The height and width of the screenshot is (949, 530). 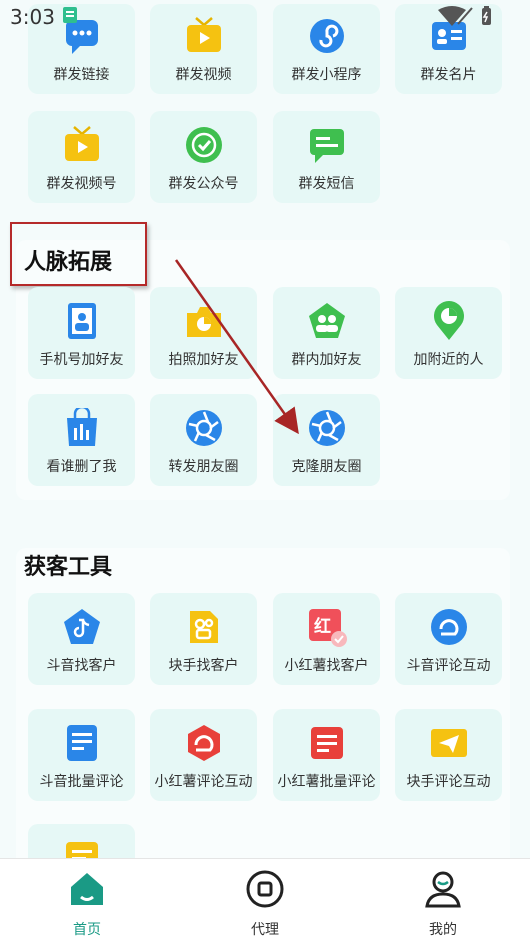 What do you see at coordinates (81, 360) in the screenshot?
I see `tile-label: 手机号加好友` at bounding box center [81, 360].